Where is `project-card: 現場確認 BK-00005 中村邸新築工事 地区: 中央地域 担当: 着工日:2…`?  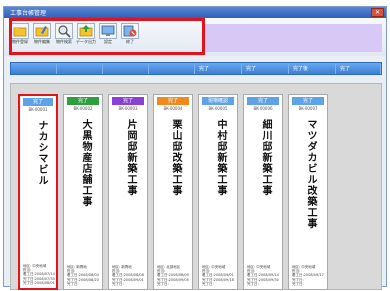 project-card: 現場確認 BK-00005 中村邸新築工事 地区: 中央地域 担当: 着工日:2… is located at coordinates (218, 192).